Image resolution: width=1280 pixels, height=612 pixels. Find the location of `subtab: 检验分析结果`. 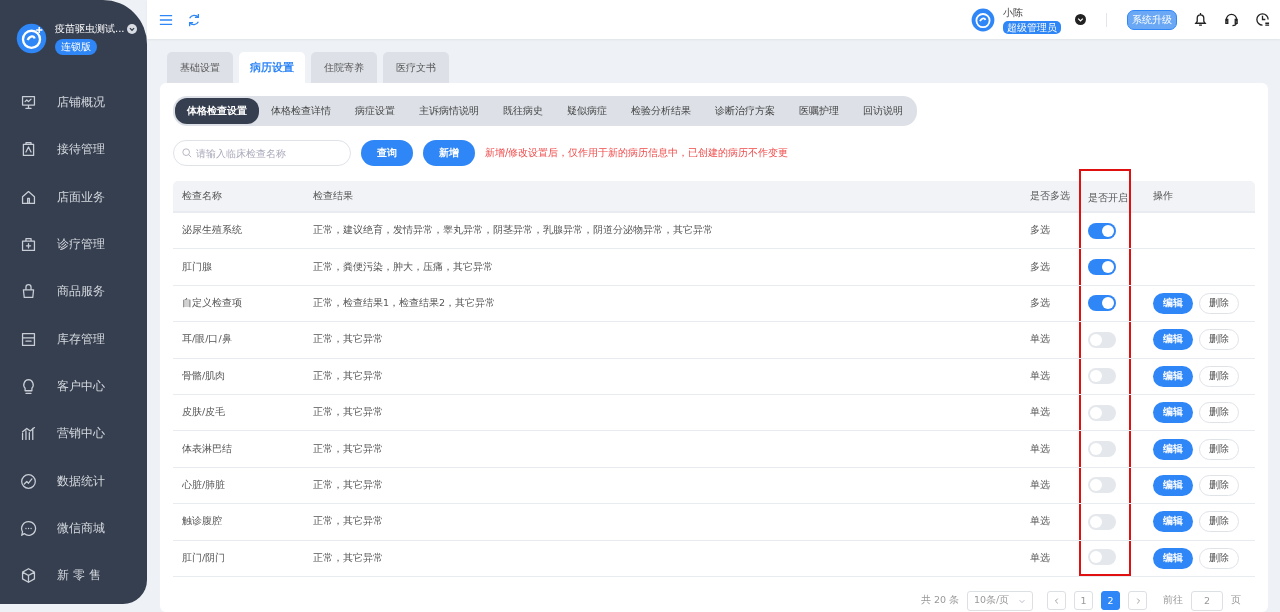

subtab: 检验分析结果 is located at coordinates (661, 111).